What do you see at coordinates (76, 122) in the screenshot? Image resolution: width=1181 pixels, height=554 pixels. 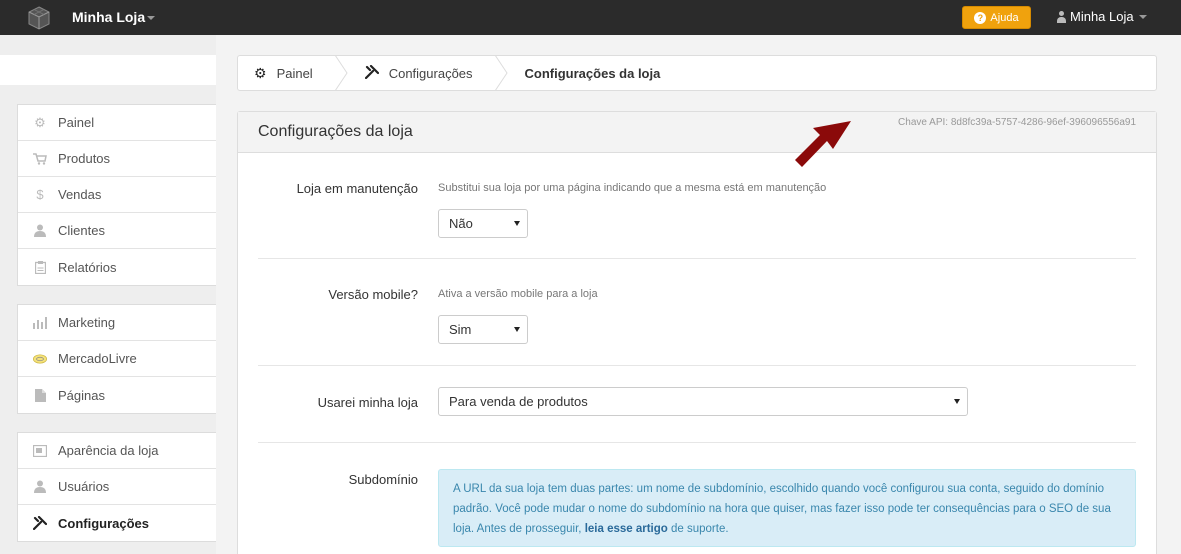 I see `sidebar-item-label: Painel` at bounding box center [76, 122].